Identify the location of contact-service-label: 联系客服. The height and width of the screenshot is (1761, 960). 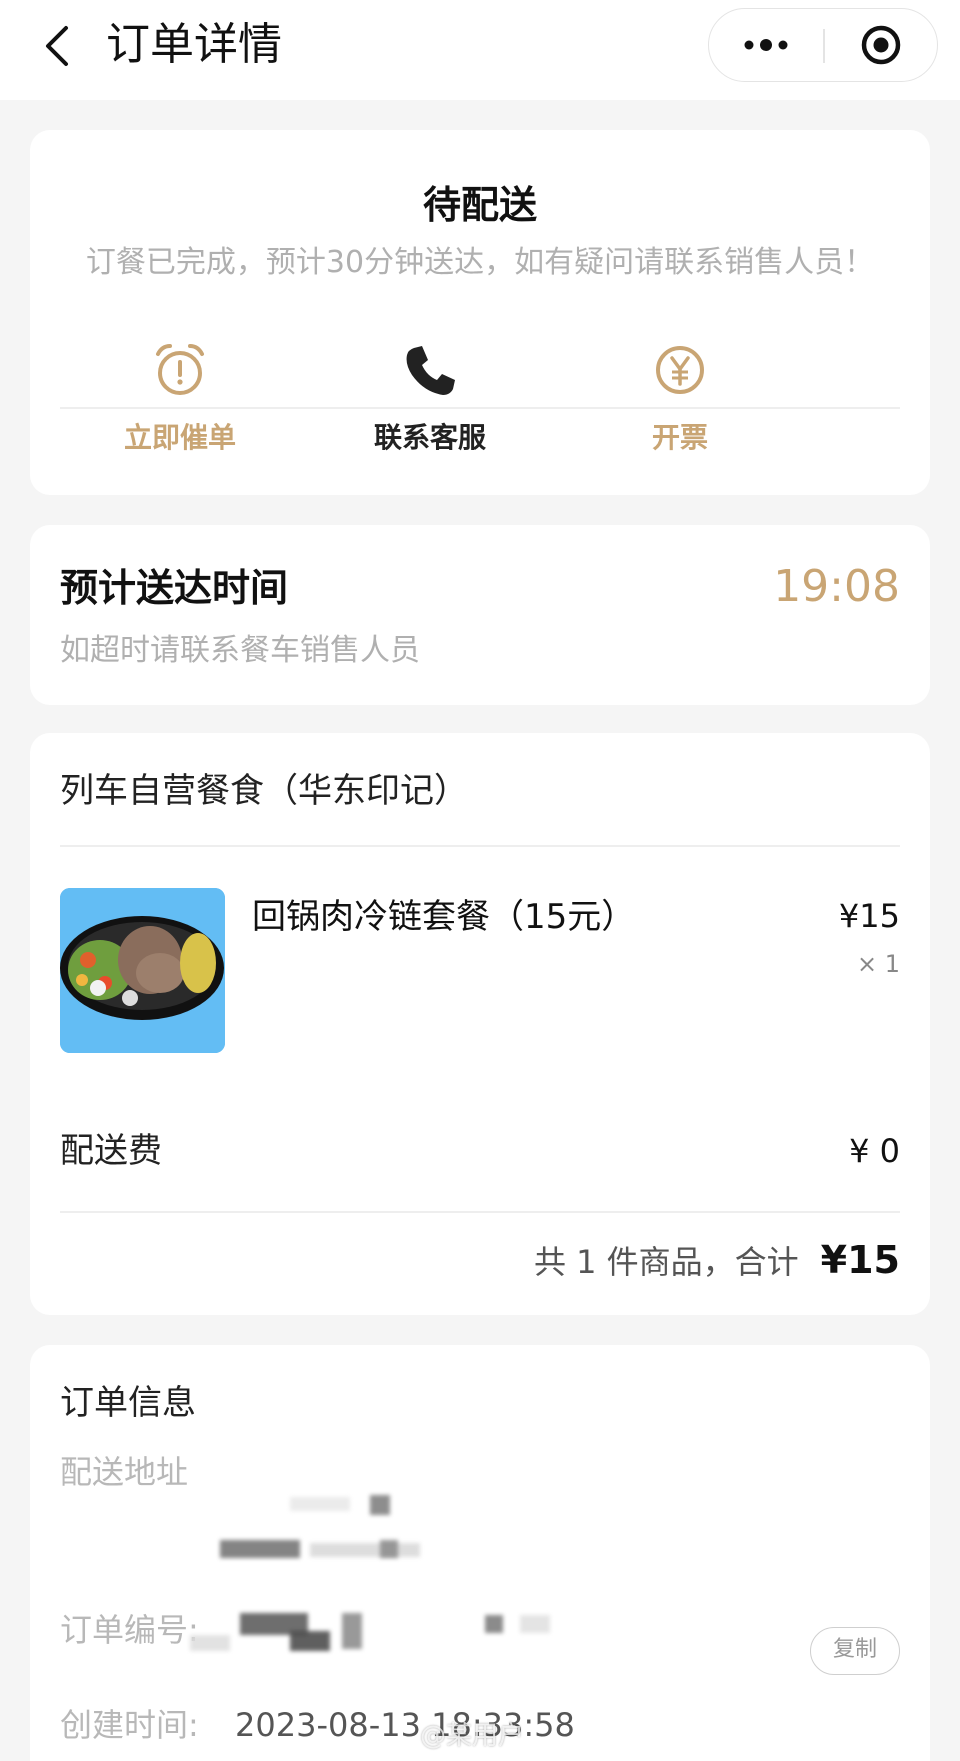
(429, 437).